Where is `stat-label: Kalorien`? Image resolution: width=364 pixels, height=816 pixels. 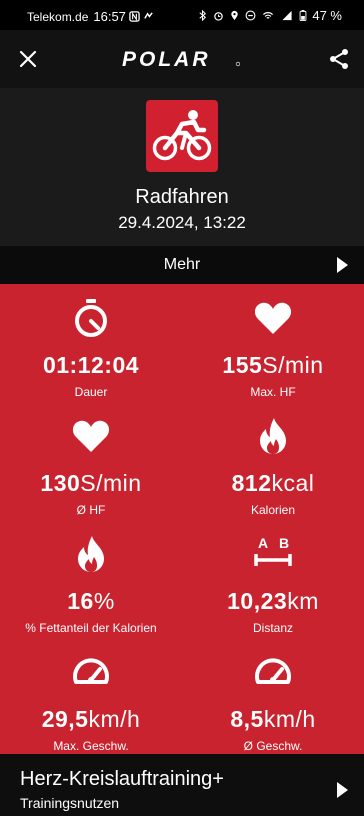 stat-label: Kalorien is located at coordinates (273, 510).